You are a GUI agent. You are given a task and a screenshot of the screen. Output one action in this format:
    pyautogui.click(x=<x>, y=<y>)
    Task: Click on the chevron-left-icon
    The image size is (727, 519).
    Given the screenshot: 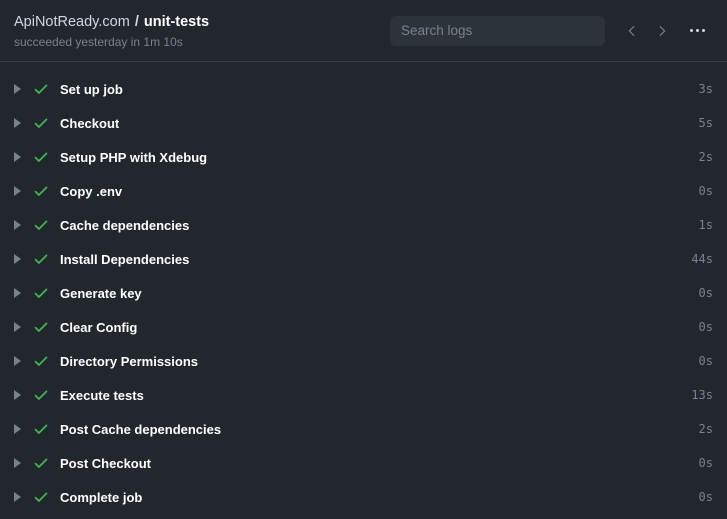 What is the action you would take?
    pyautogui.click(x=632, y=31)
    